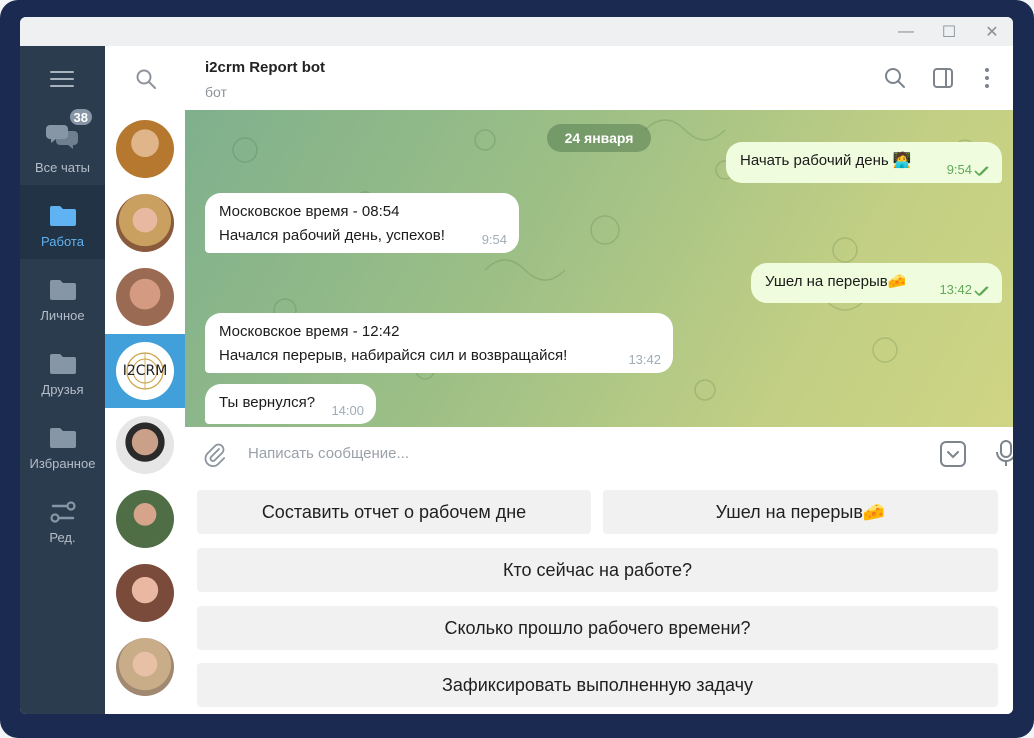 This screenshot has height=738, width=1034. I want to click on message-outgoing: Начать рабочий день 🧑‍💻 9:54, so click(864, 162).